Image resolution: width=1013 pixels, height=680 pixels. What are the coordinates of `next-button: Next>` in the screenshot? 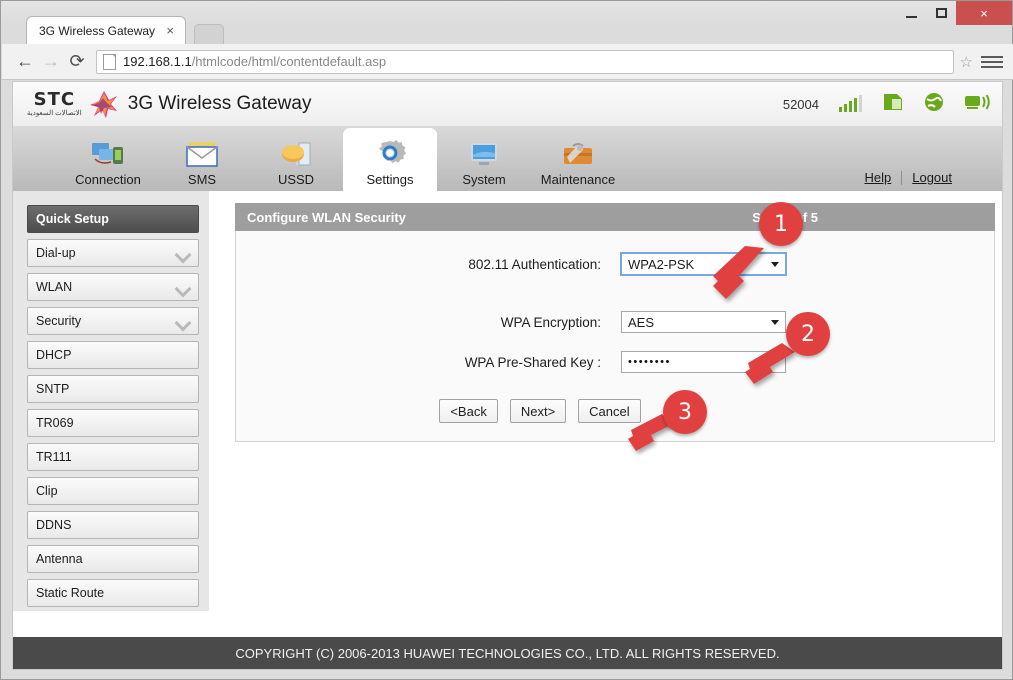 It's located at (538, 411).